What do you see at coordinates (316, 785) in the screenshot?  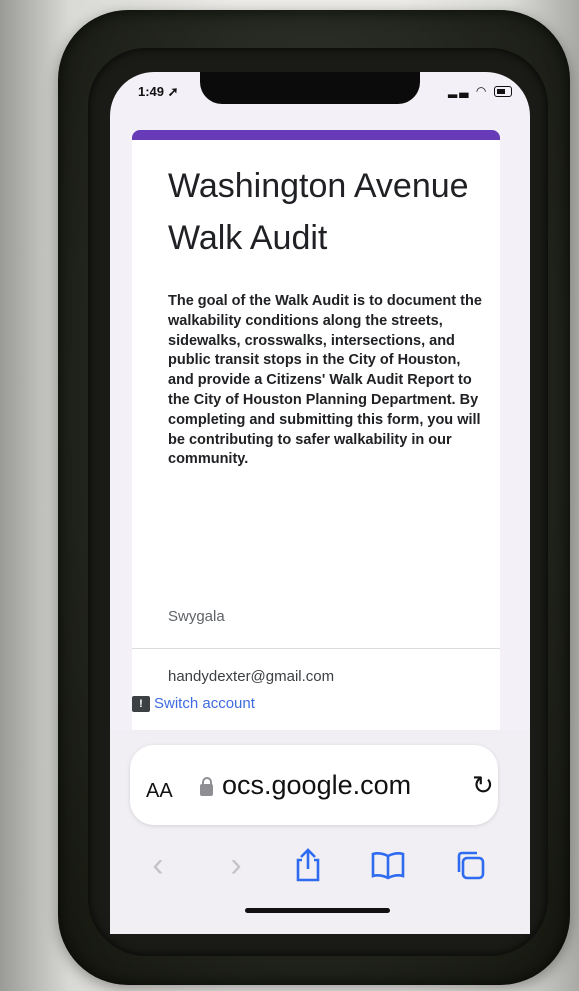 I see `url-text: ocs.google.com` at bounding box center [316, 785].